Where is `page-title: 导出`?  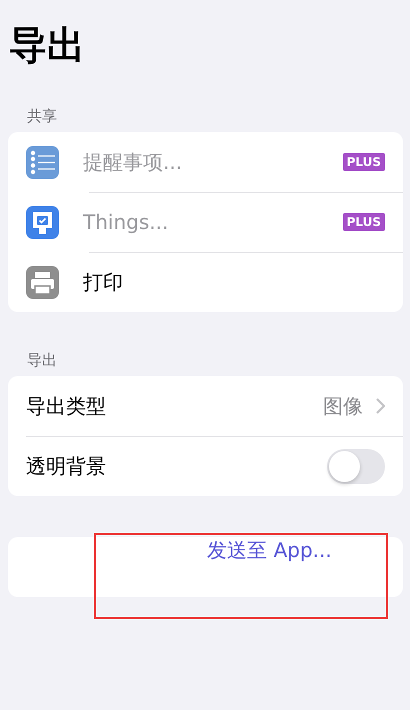 page-title: 导出 is located at coordinates (47, 45).